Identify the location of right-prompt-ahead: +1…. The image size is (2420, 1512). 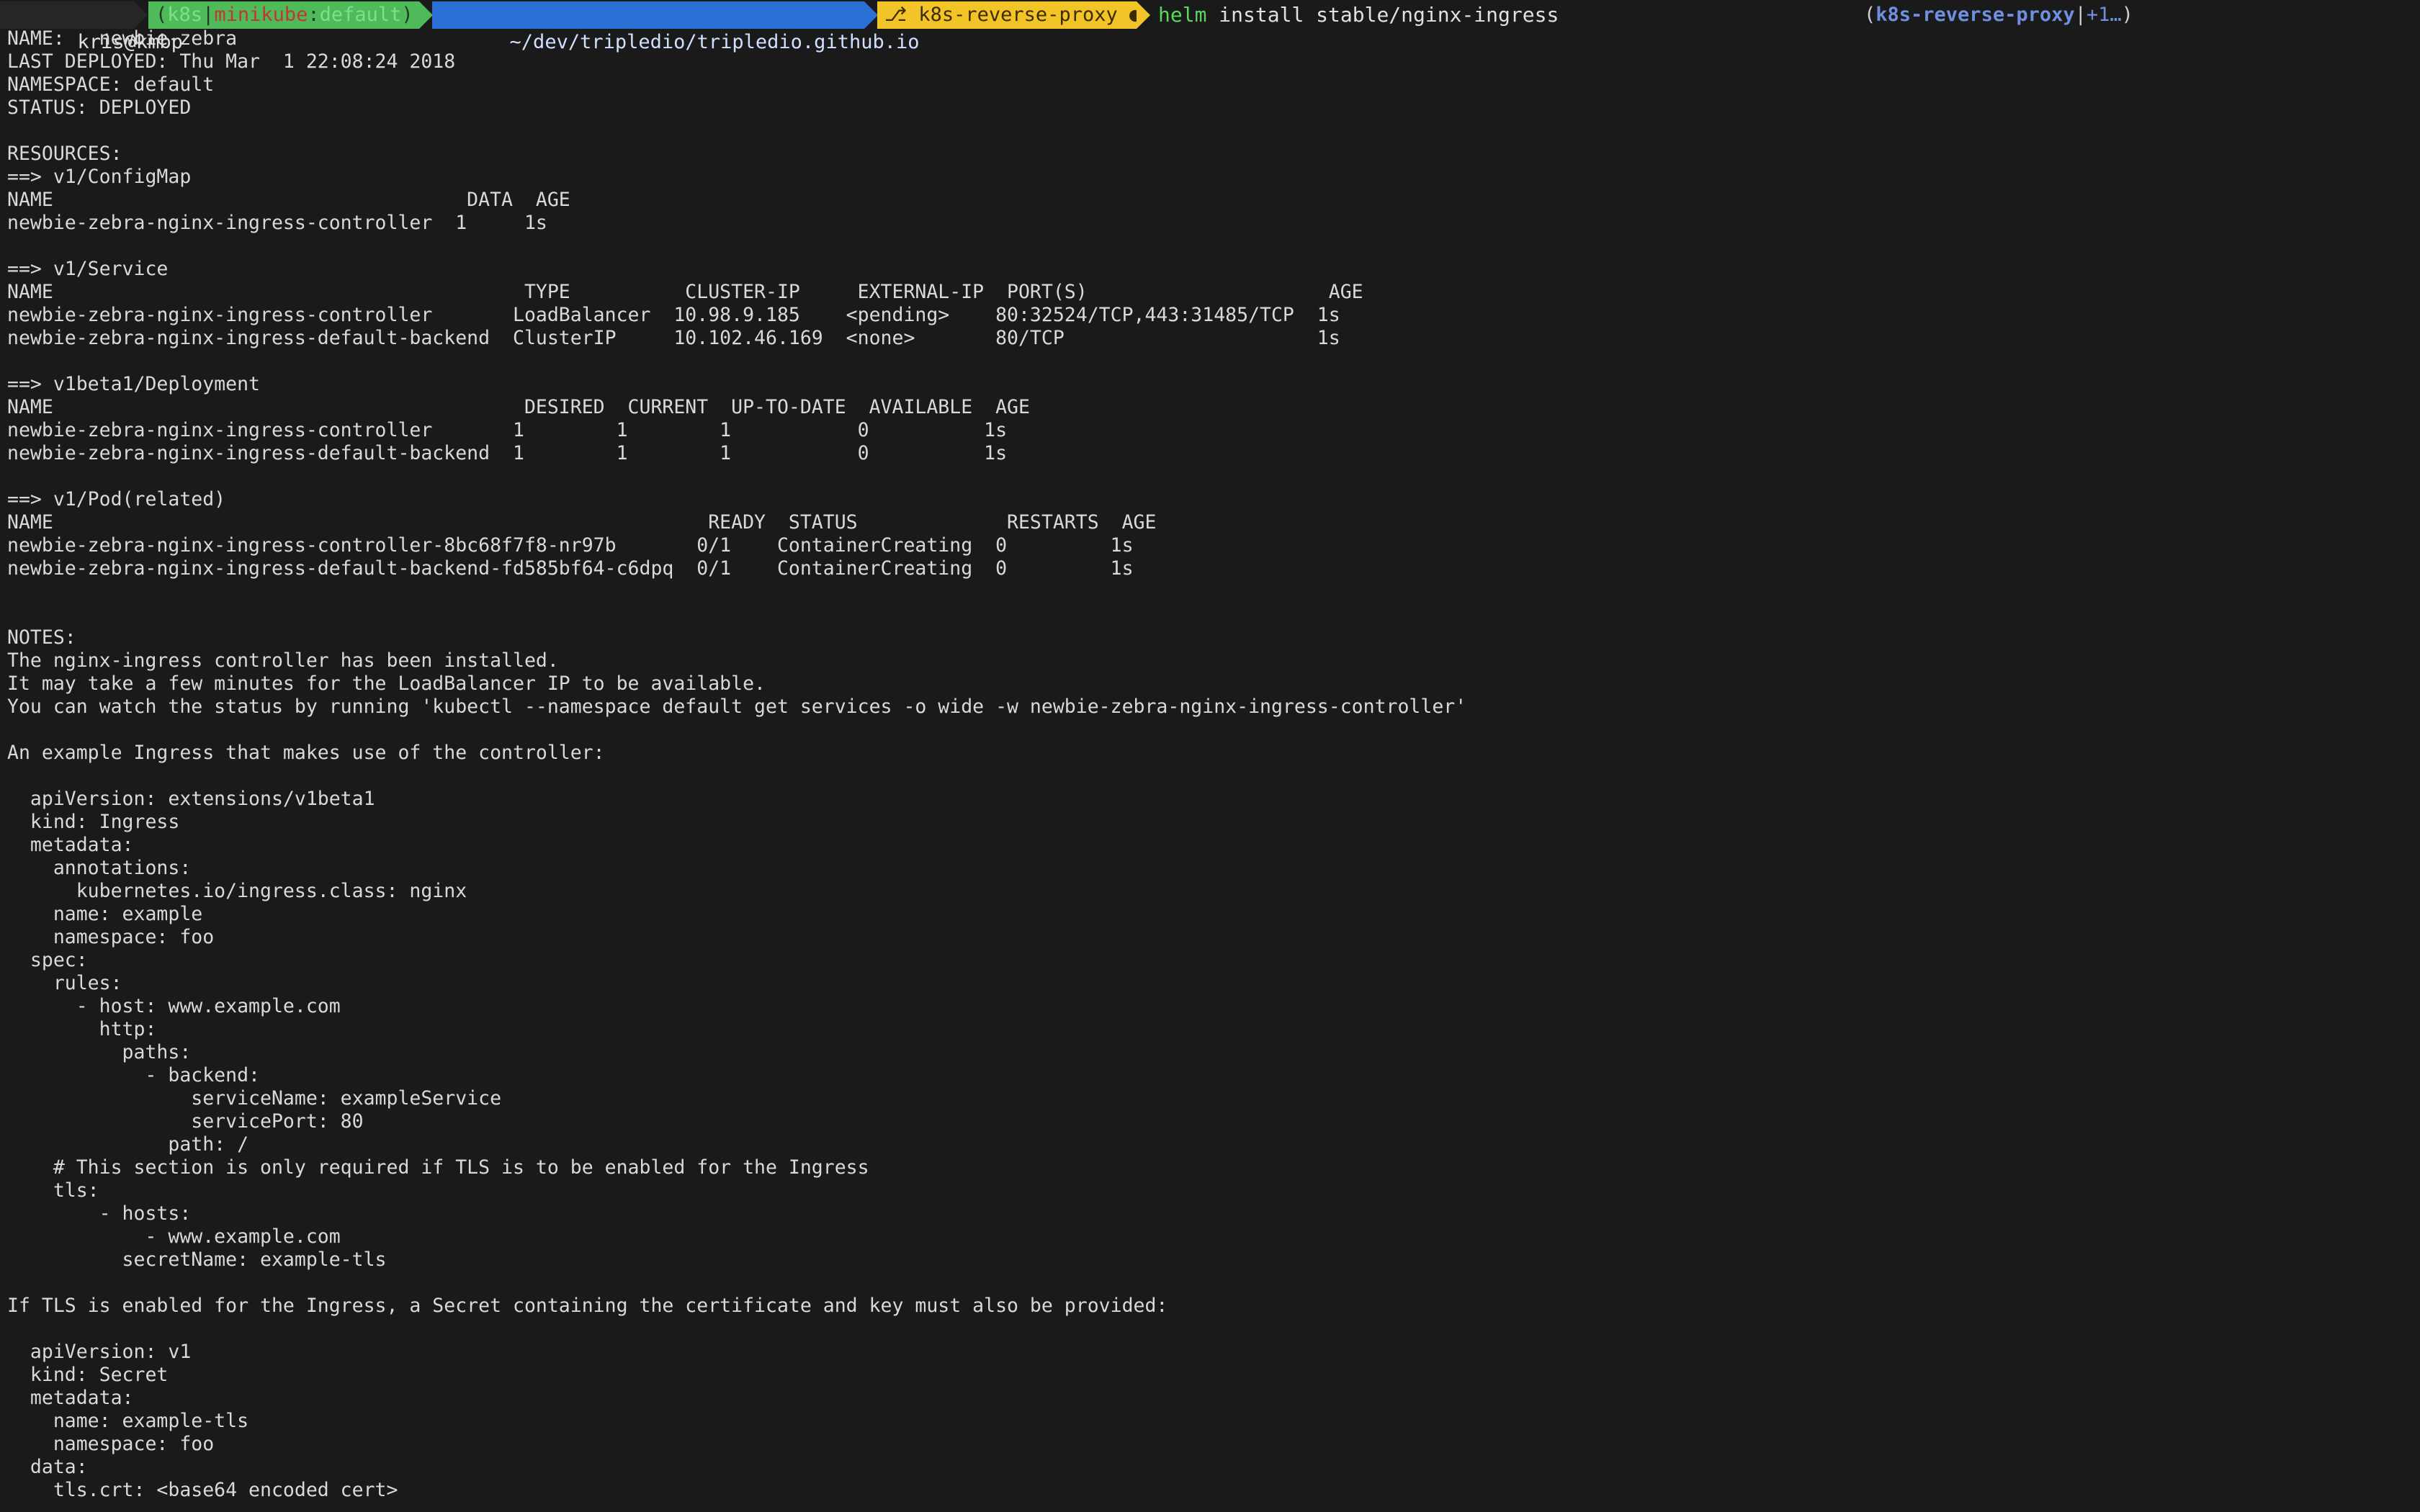
(2104, 15).